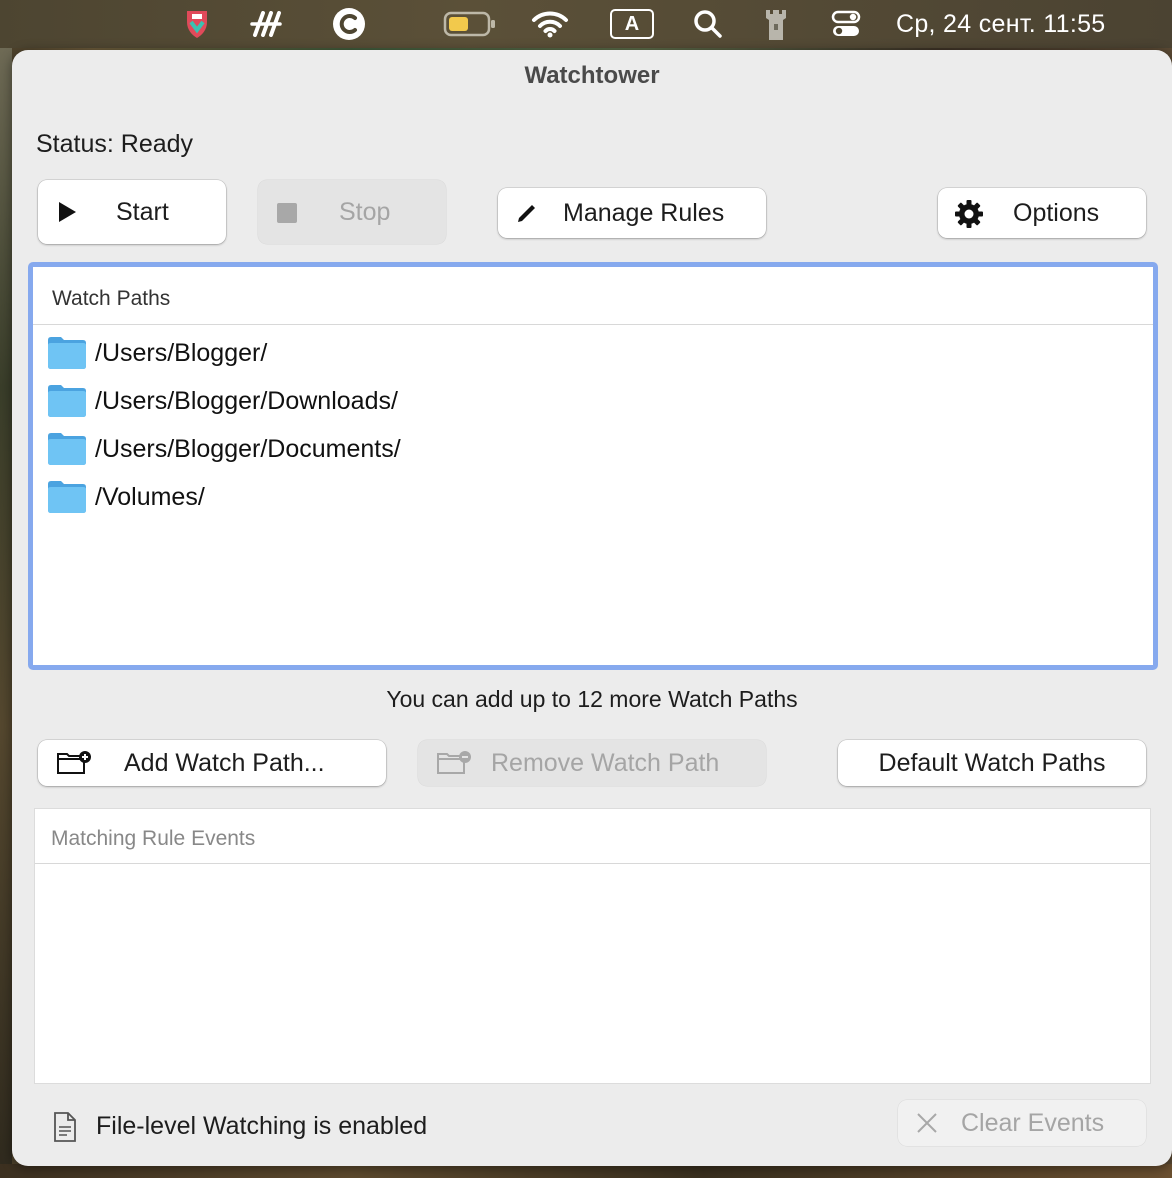 The width and height of the screenshot is (1172, 1178). I want to click on pencil-icon, so click(527, 213).